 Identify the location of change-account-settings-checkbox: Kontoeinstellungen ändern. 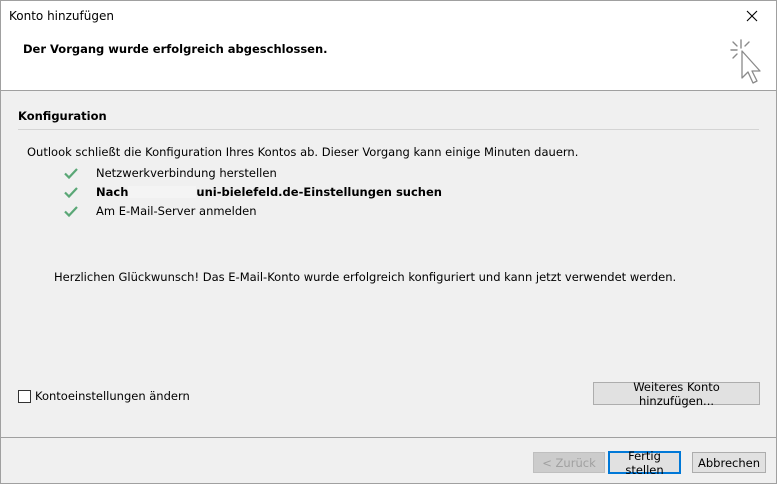
(104, 396).